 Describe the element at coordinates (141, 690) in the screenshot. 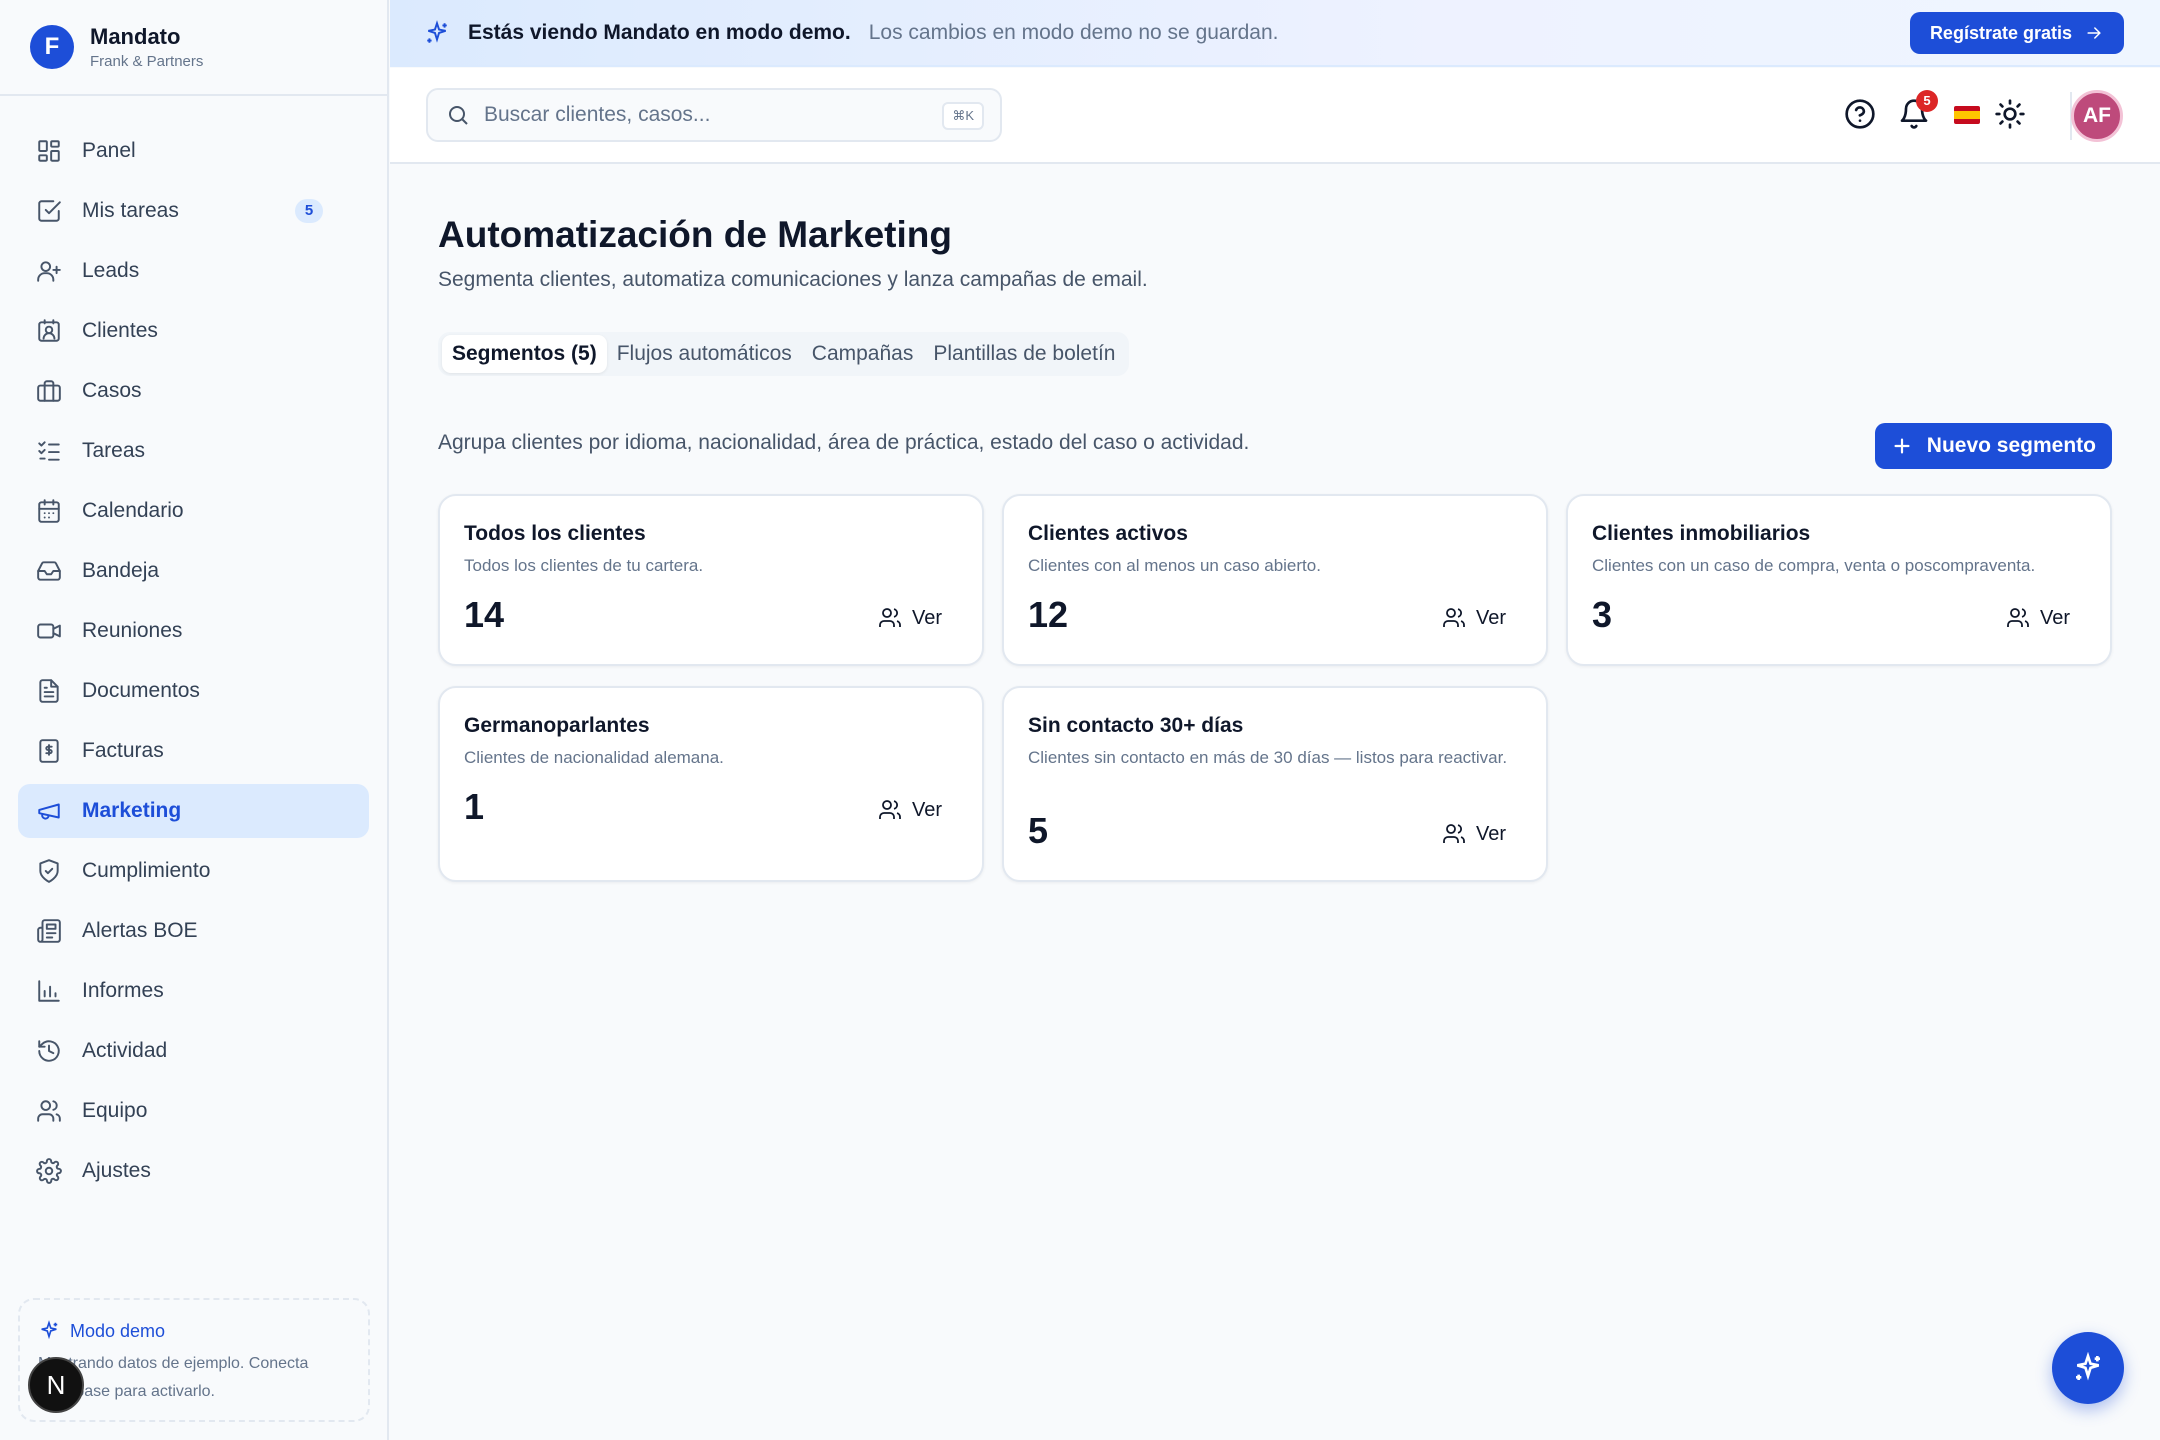

I see `sidebar-item-label: Documentos` at that location.